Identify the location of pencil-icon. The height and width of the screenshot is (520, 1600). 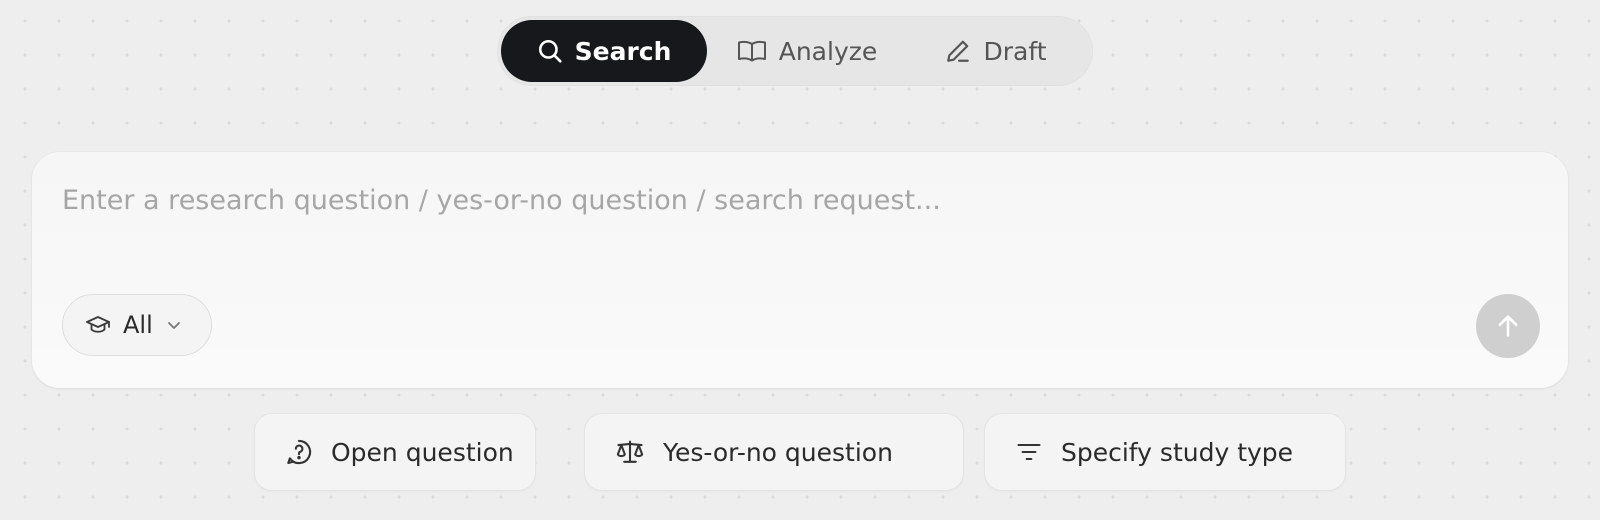
(958, 51).